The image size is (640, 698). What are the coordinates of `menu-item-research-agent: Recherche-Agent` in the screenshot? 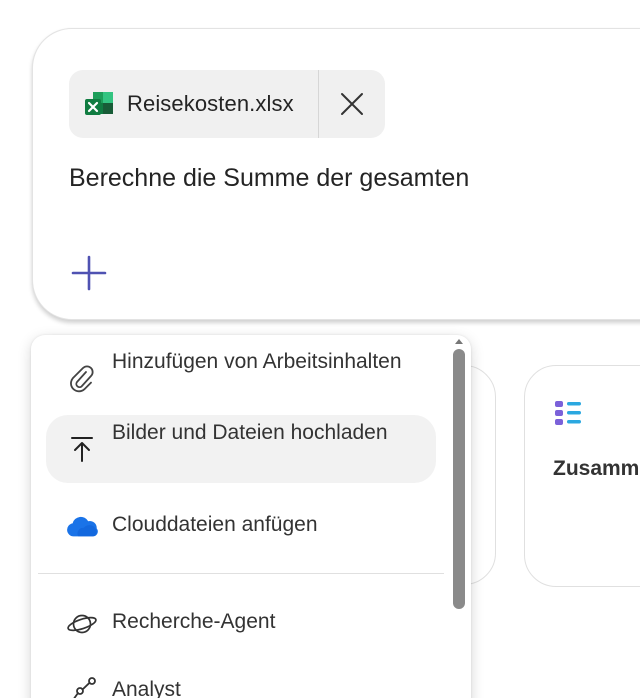 It's located at (241, 625).